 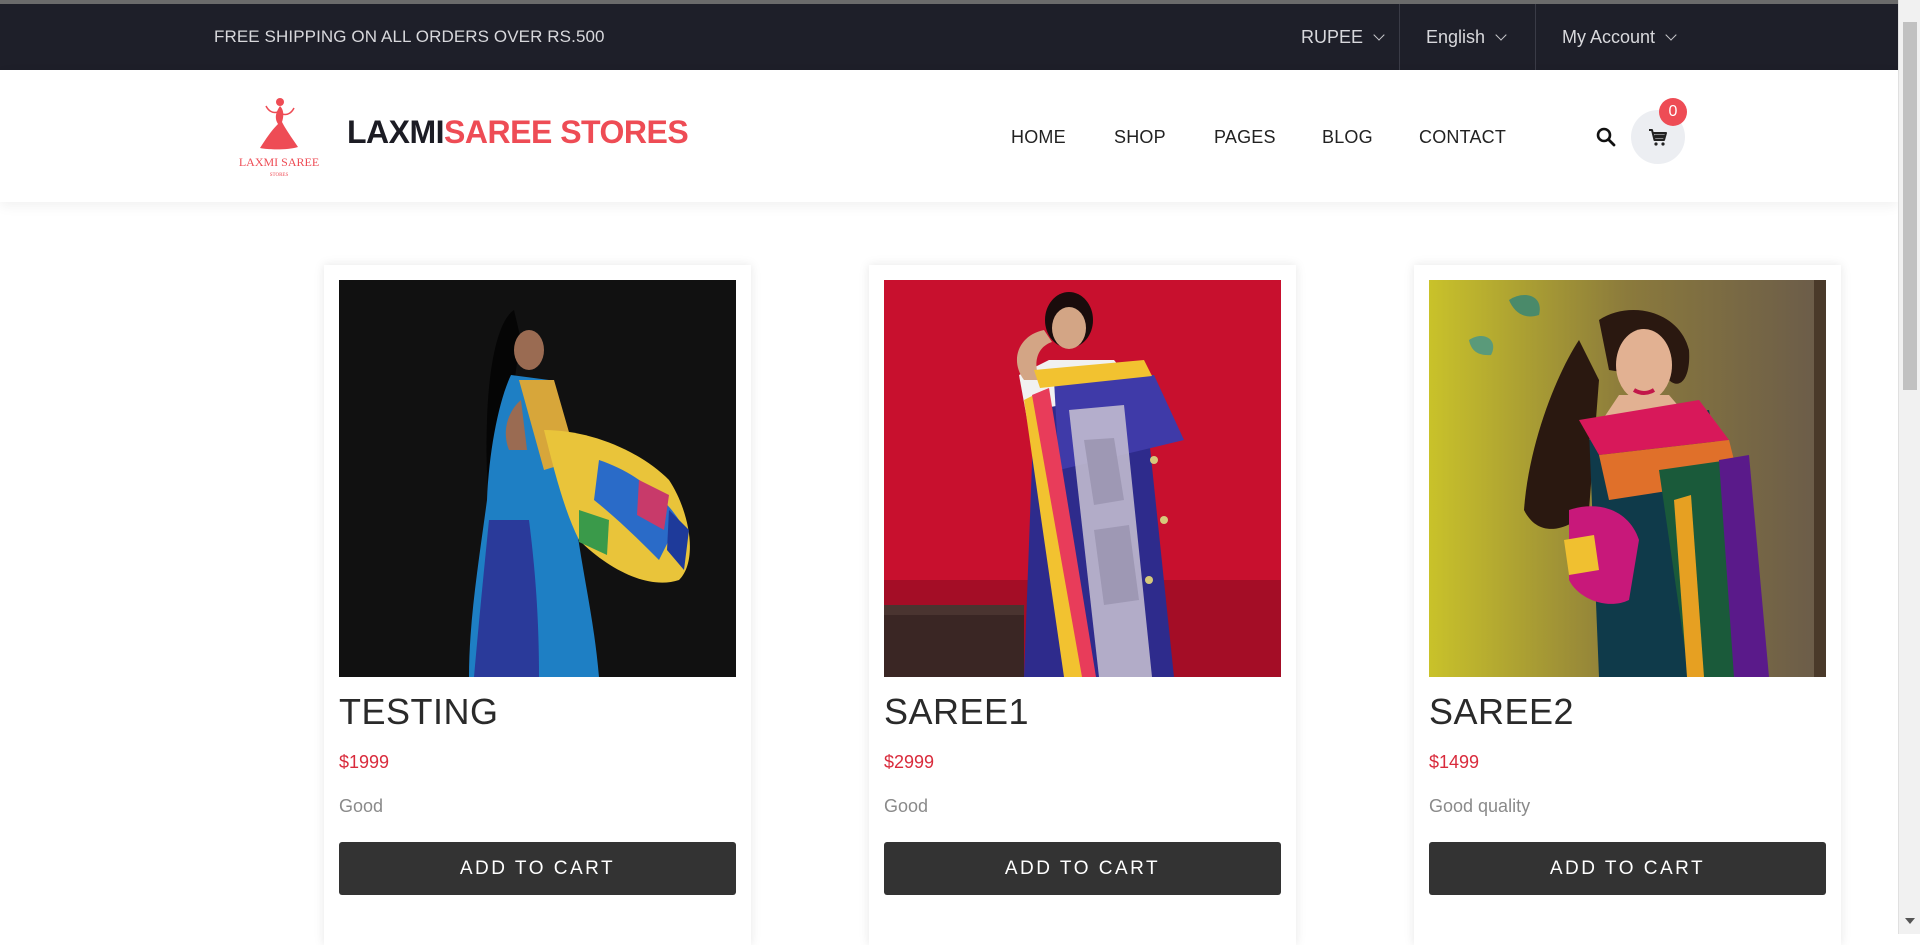 I want to click on product-title: SAREE2, so click(x=1501, y=712).